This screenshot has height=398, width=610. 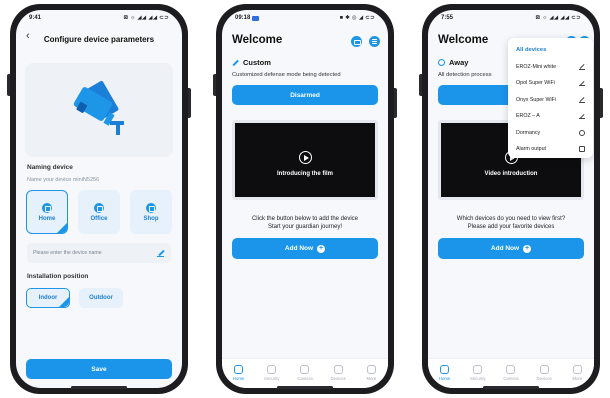 I want to click on mode-name: Away, so click(x=459, y=62).